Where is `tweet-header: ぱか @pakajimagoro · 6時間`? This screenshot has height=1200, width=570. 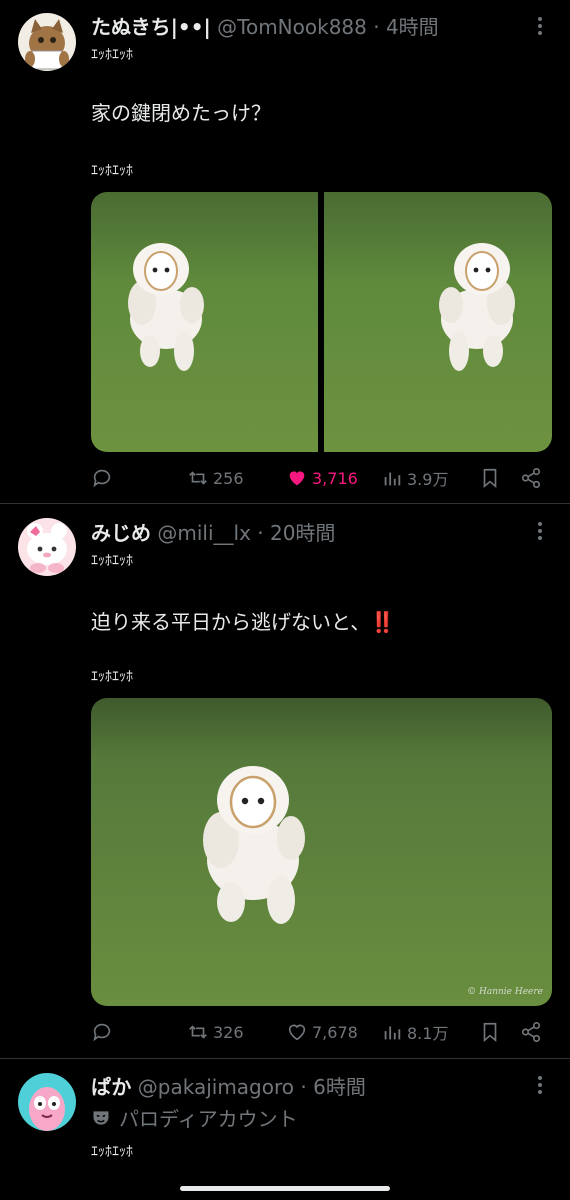
tweet-header: ぱか @pakajimagoro · 6時間 is located at coordinates (228, 1085).